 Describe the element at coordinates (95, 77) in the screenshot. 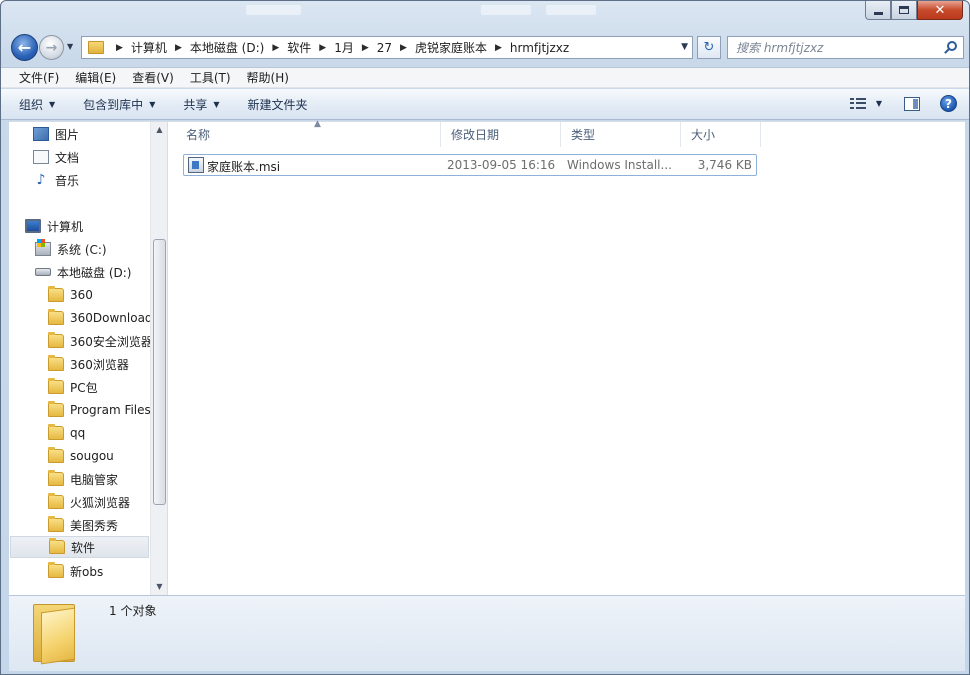

I see `menu-edit: 编辑(E)` at that location.